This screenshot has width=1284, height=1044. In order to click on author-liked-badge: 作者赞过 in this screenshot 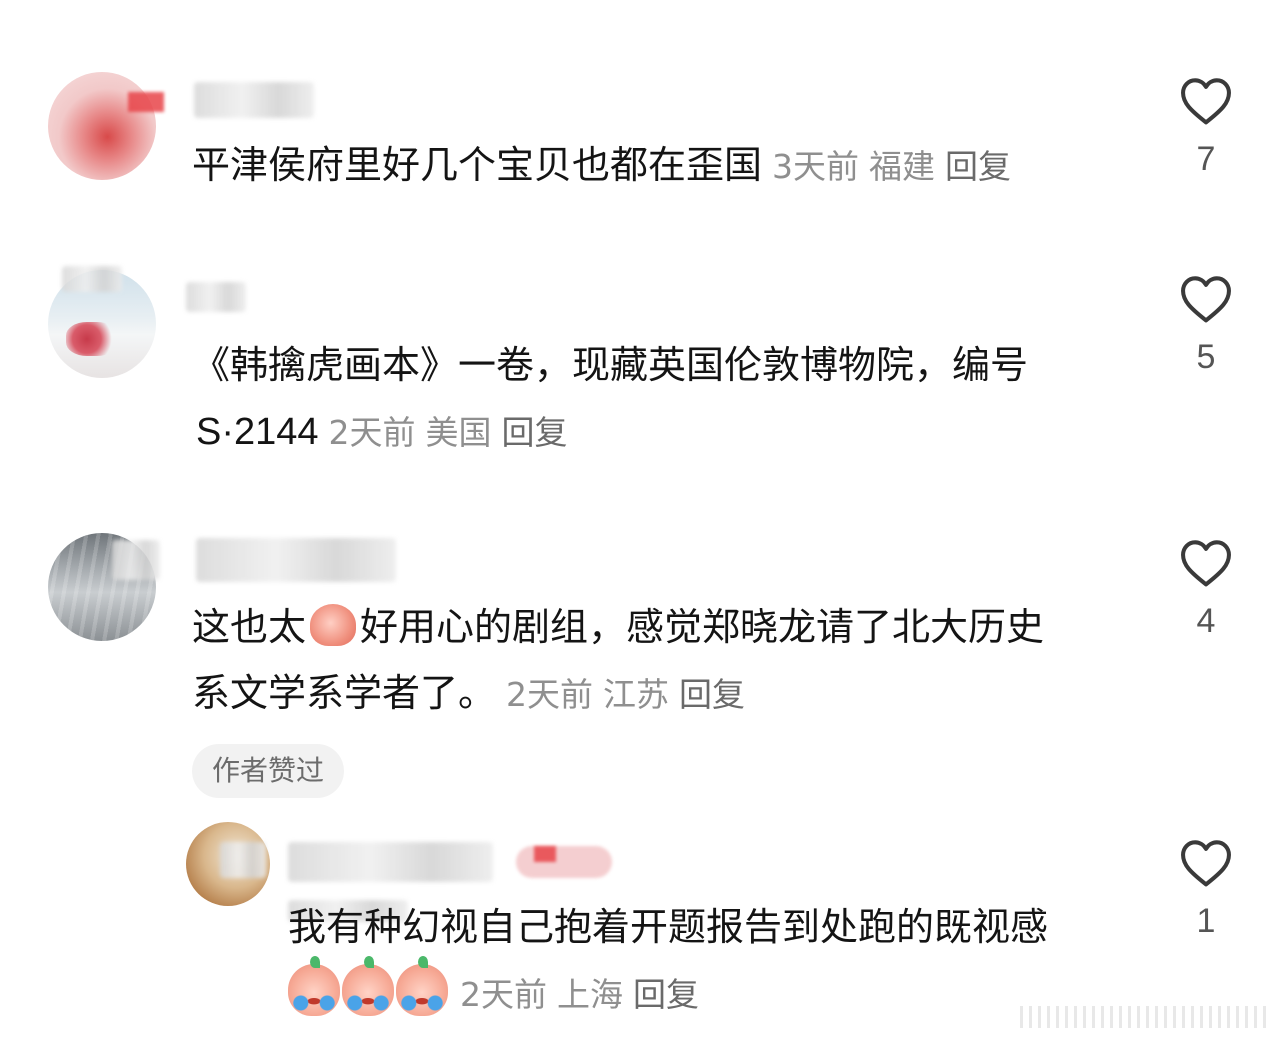, I will do `click(268, 771)`.